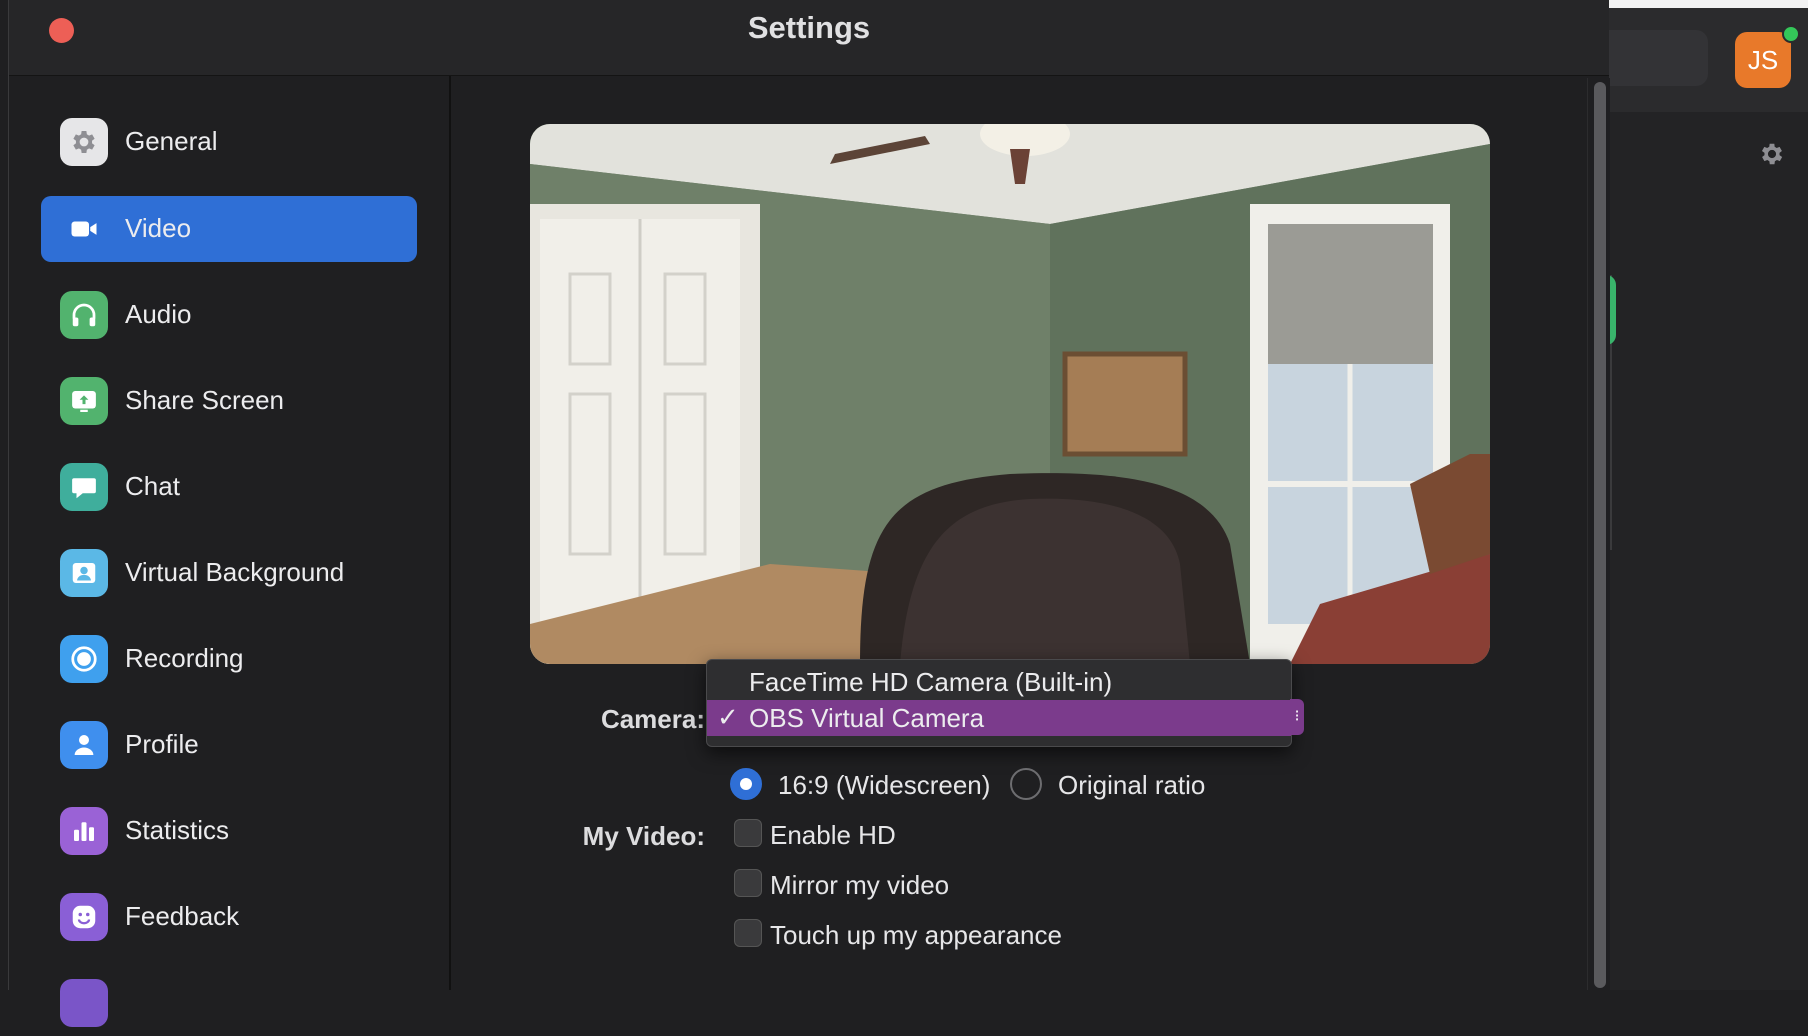  Describe the element at coordinates (84, 229) in the screenshot. I see `video-camera-icon` at that location.